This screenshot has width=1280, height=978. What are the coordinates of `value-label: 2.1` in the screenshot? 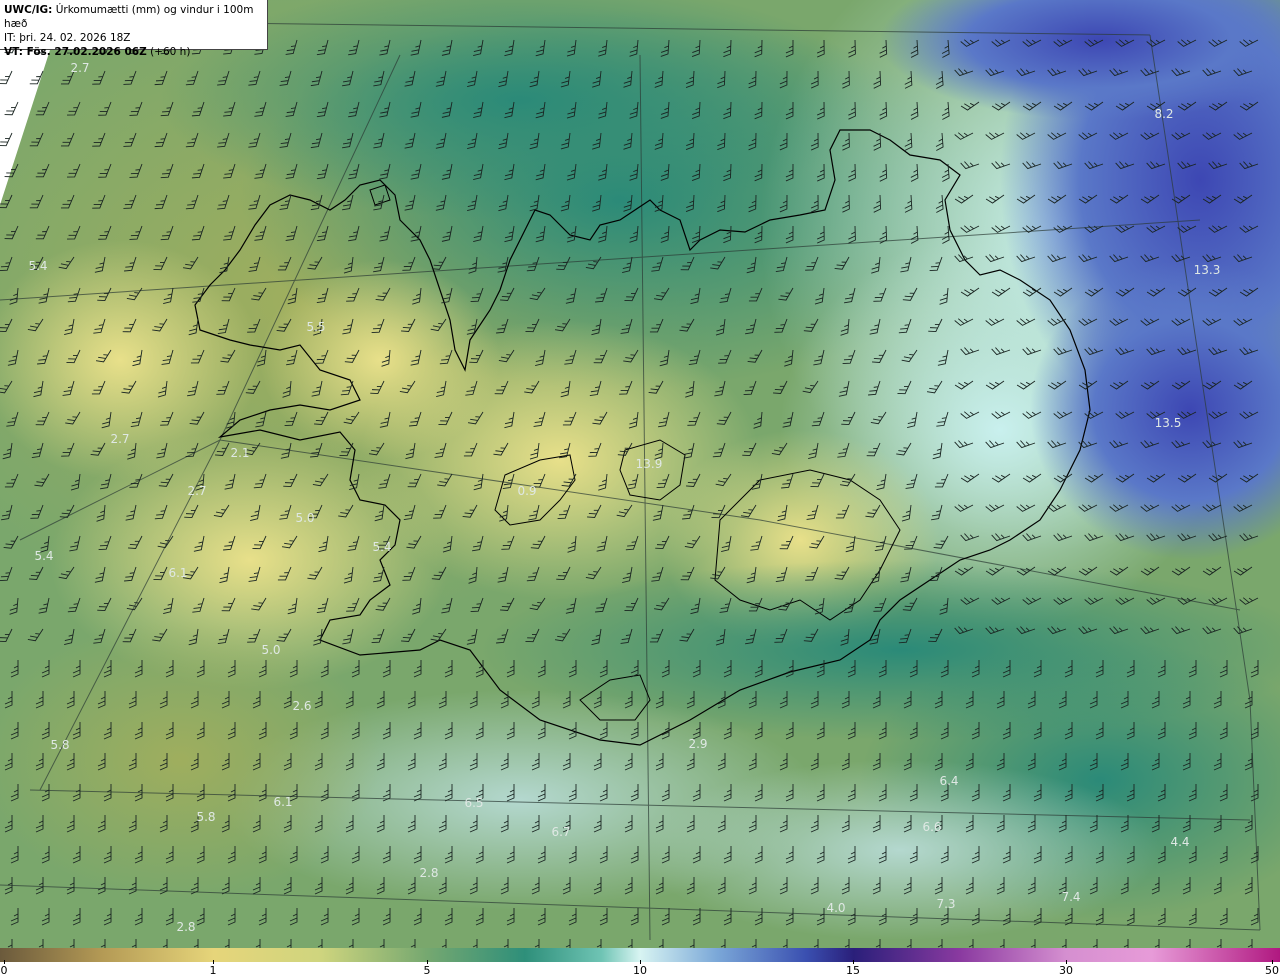 It's located at (239, 453).